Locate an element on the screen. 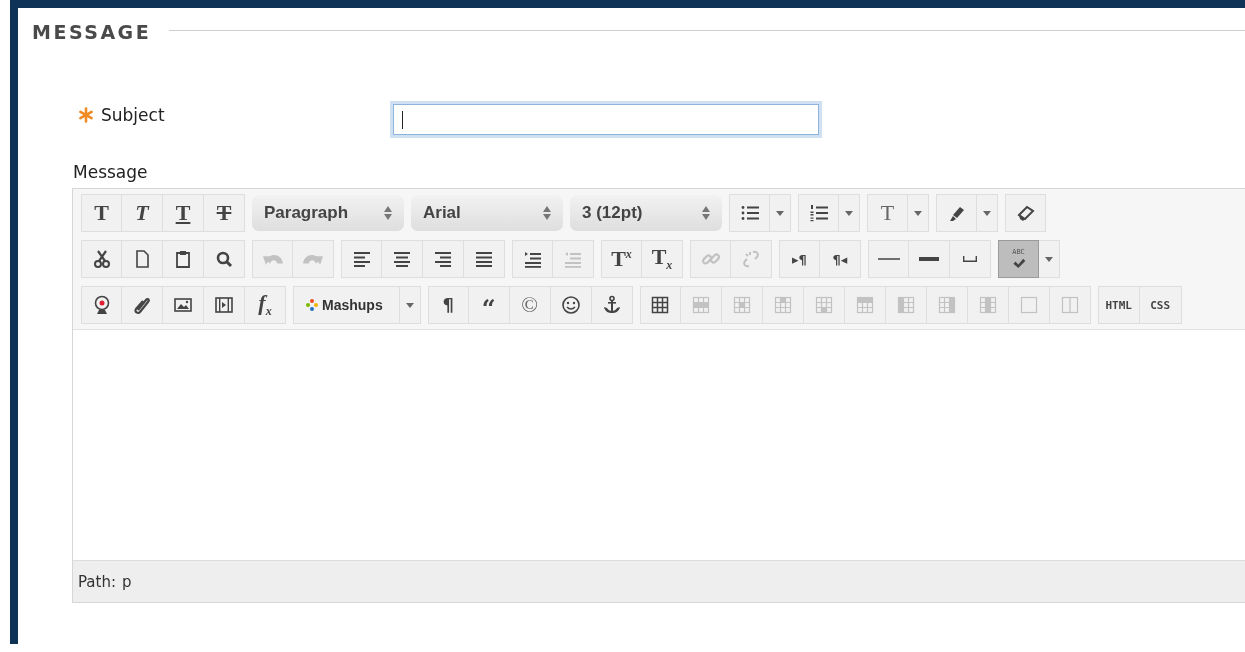  toolbar-button: “ is located at coordinates (489, 305).